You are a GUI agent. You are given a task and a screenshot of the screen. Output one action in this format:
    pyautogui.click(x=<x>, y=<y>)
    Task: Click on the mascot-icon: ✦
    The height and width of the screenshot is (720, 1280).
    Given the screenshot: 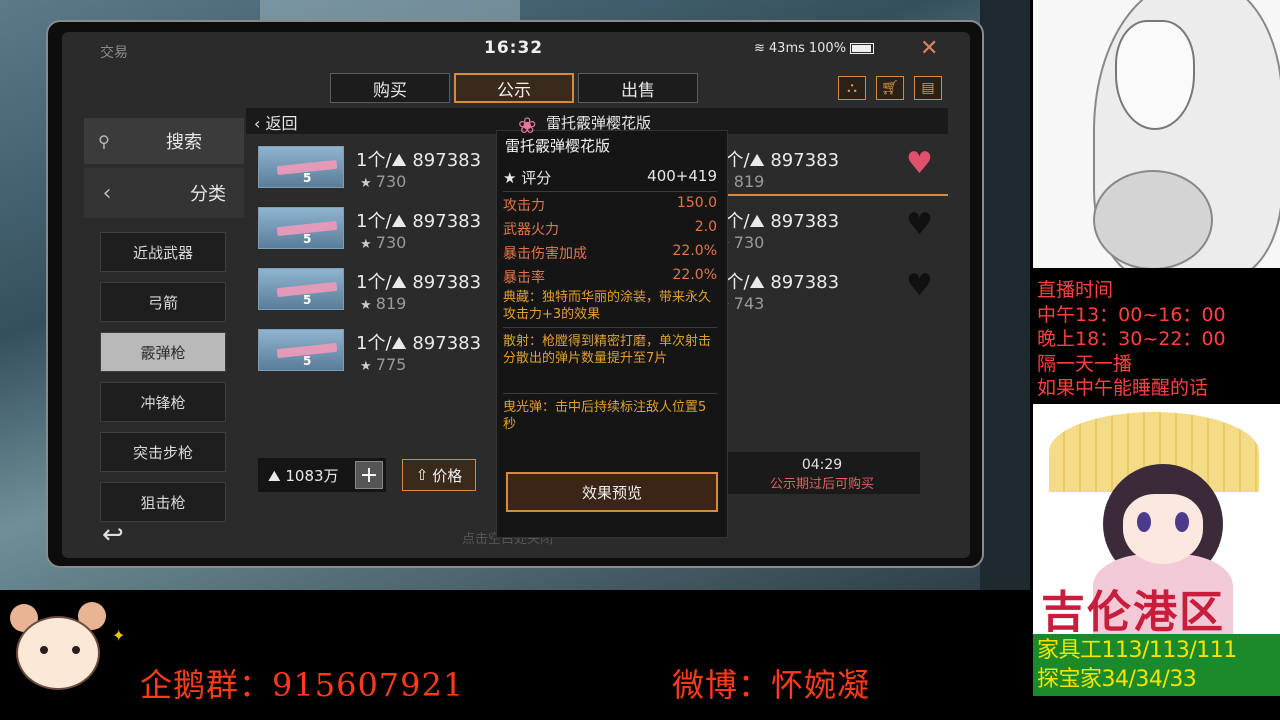 What is the action you would take?
    pyautogui.click(x=65, y=651)
    